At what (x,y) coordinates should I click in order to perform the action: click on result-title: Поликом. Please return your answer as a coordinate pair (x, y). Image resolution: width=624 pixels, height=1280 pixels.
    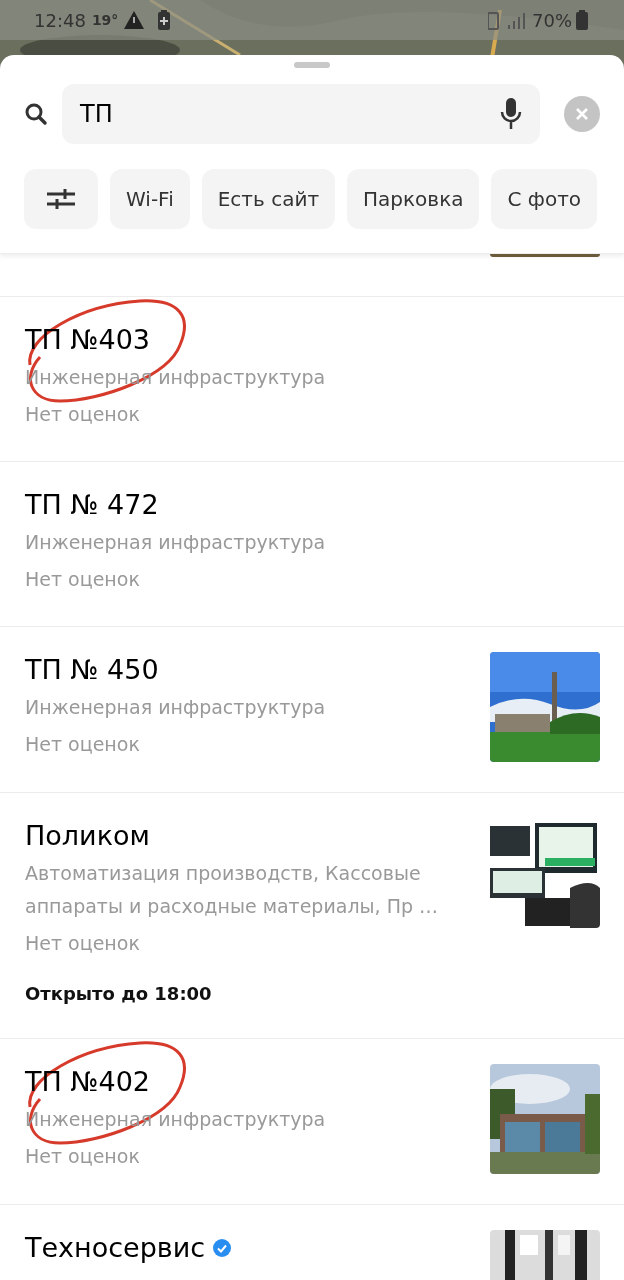
    Looking at the image, I should click on (87, 836).